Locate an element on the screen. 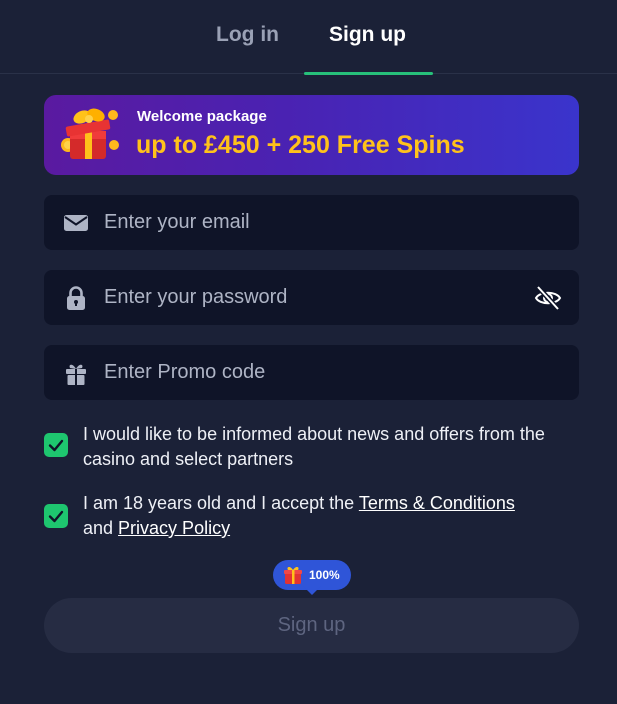 The height and width of the screenshot is (704, 617). password-input is located at coordinates (314, 297).